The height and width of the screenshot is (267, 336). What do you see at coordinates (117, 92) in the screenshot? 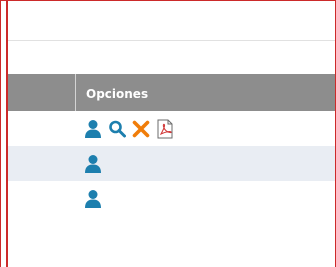
I see `column-header-options: Opciones` at bounding box center [117, 92].